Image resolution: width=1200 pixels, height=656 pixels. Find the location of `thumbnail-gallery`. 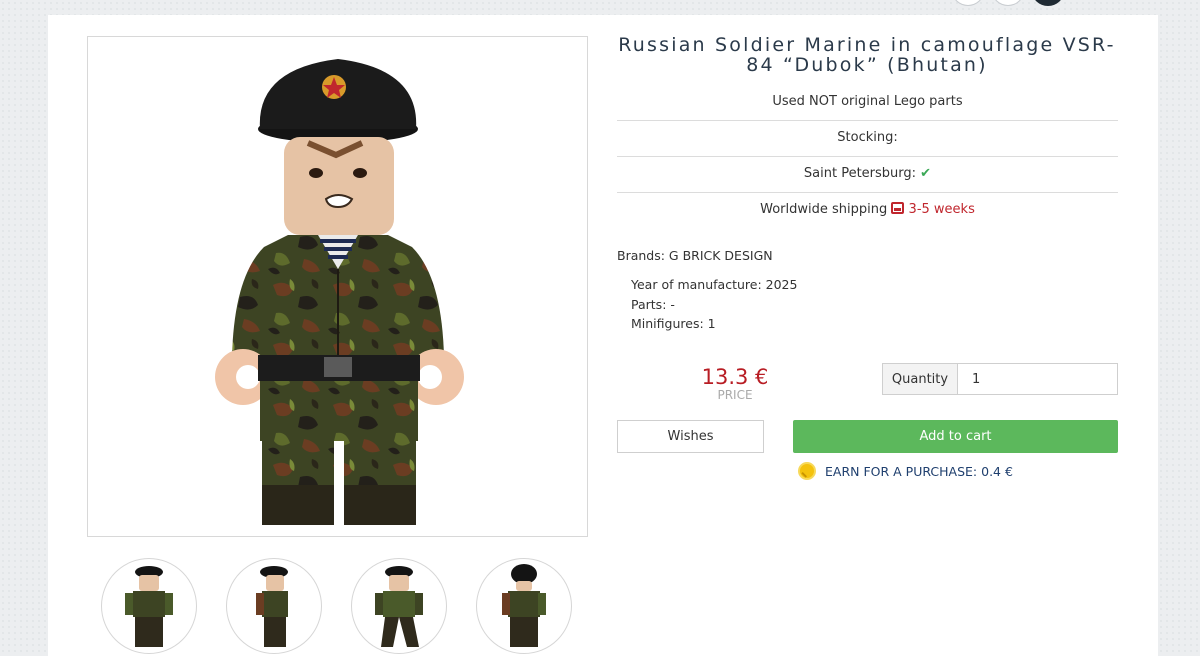

thumbnail-gallery is located at coordinates (336, 606).